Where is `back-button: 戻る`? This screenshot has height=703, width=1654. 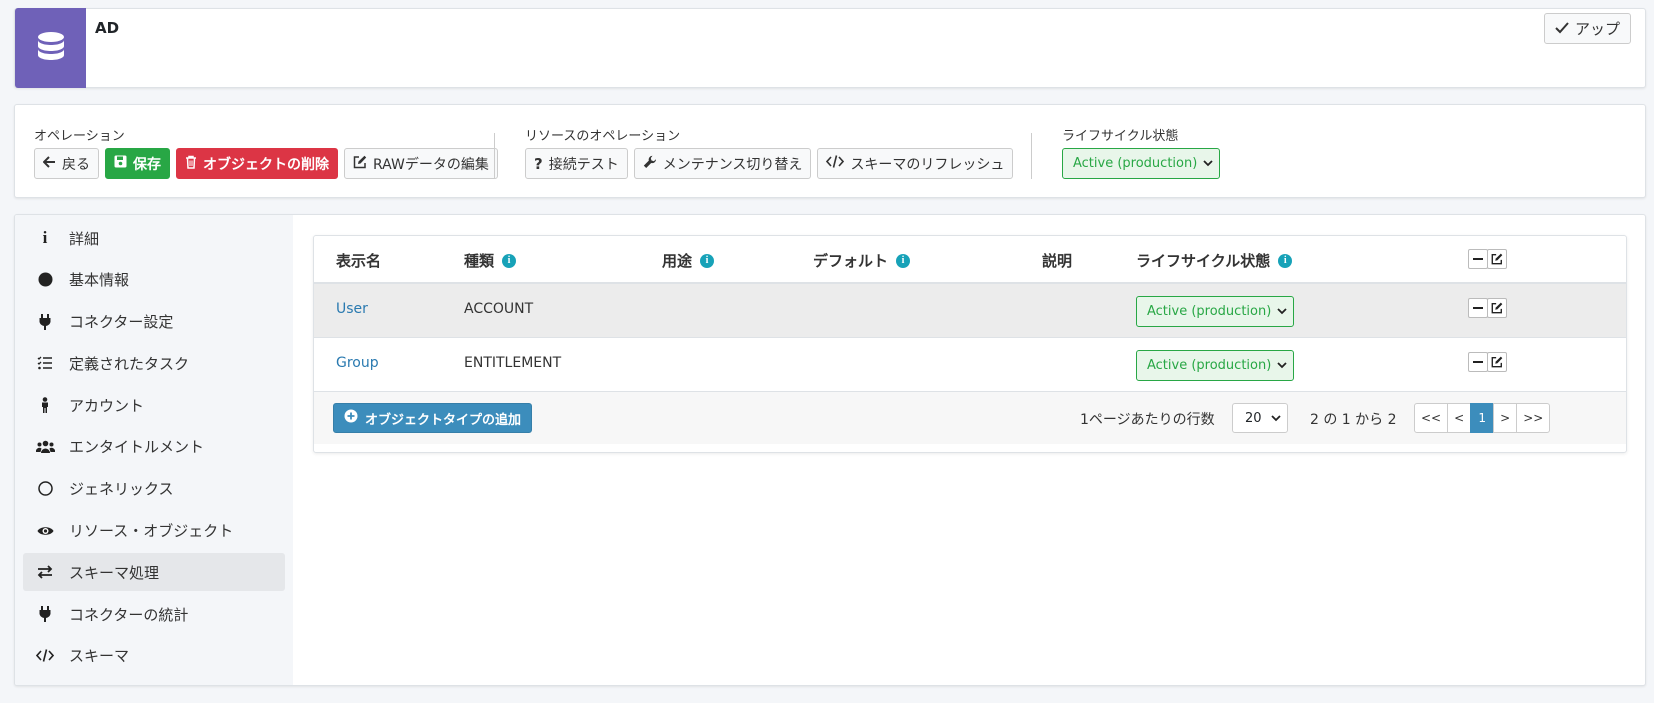 back-button: 戻る is located at coordinates (66, 163).